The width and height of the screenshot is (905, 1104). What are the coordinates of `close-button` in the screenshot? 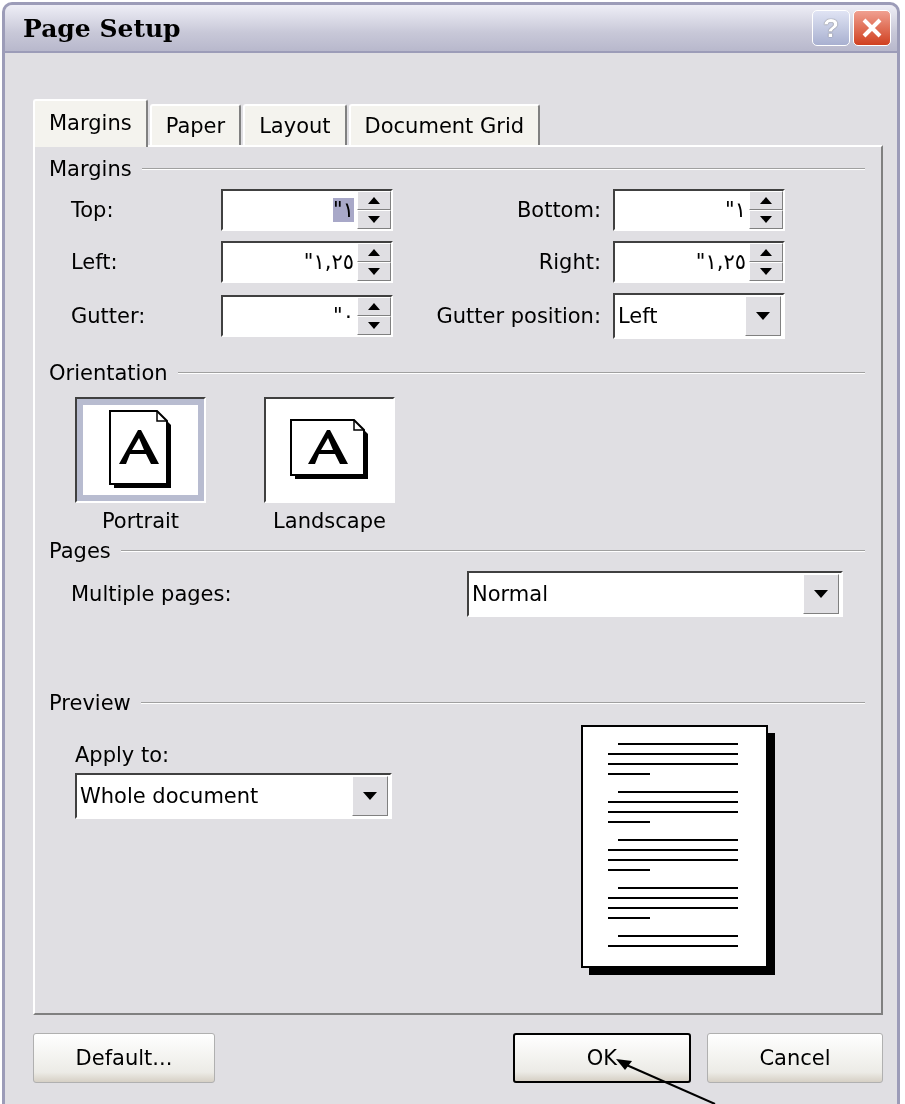 It's located at (872, 28).